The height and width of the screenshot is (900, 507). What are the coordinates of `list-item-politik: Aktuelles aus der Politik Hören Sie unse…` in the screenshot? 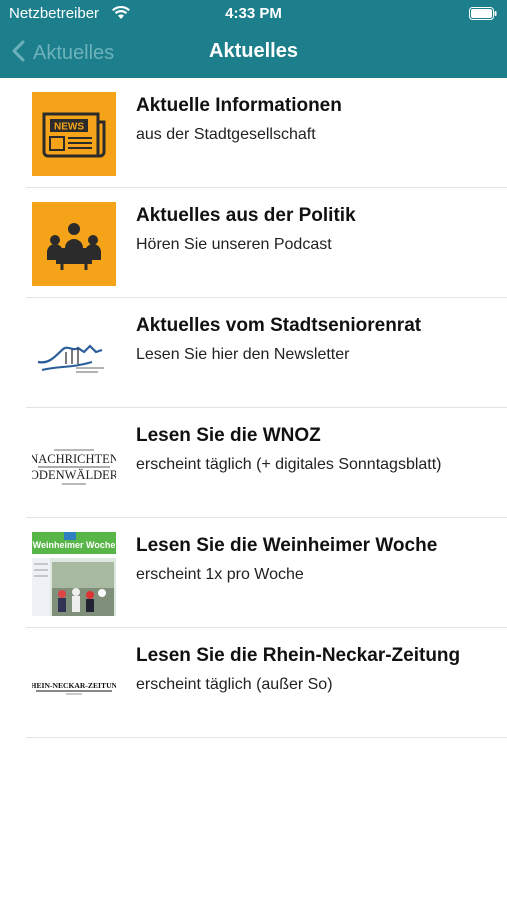 It's located at (253, 243).